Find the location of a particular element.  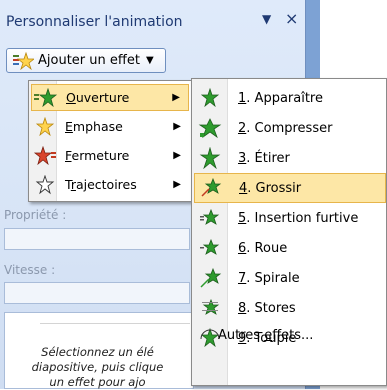

crawl-star-icon is located at coordinates (210, 218).